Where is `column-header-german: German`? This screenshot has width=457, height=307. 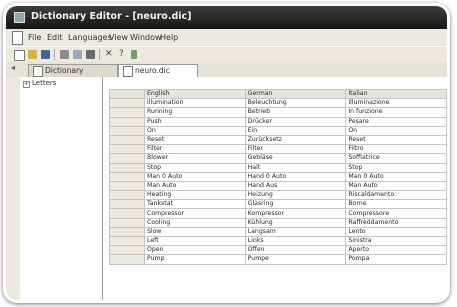
column-header-german: German is located at coordinates (295, 94).